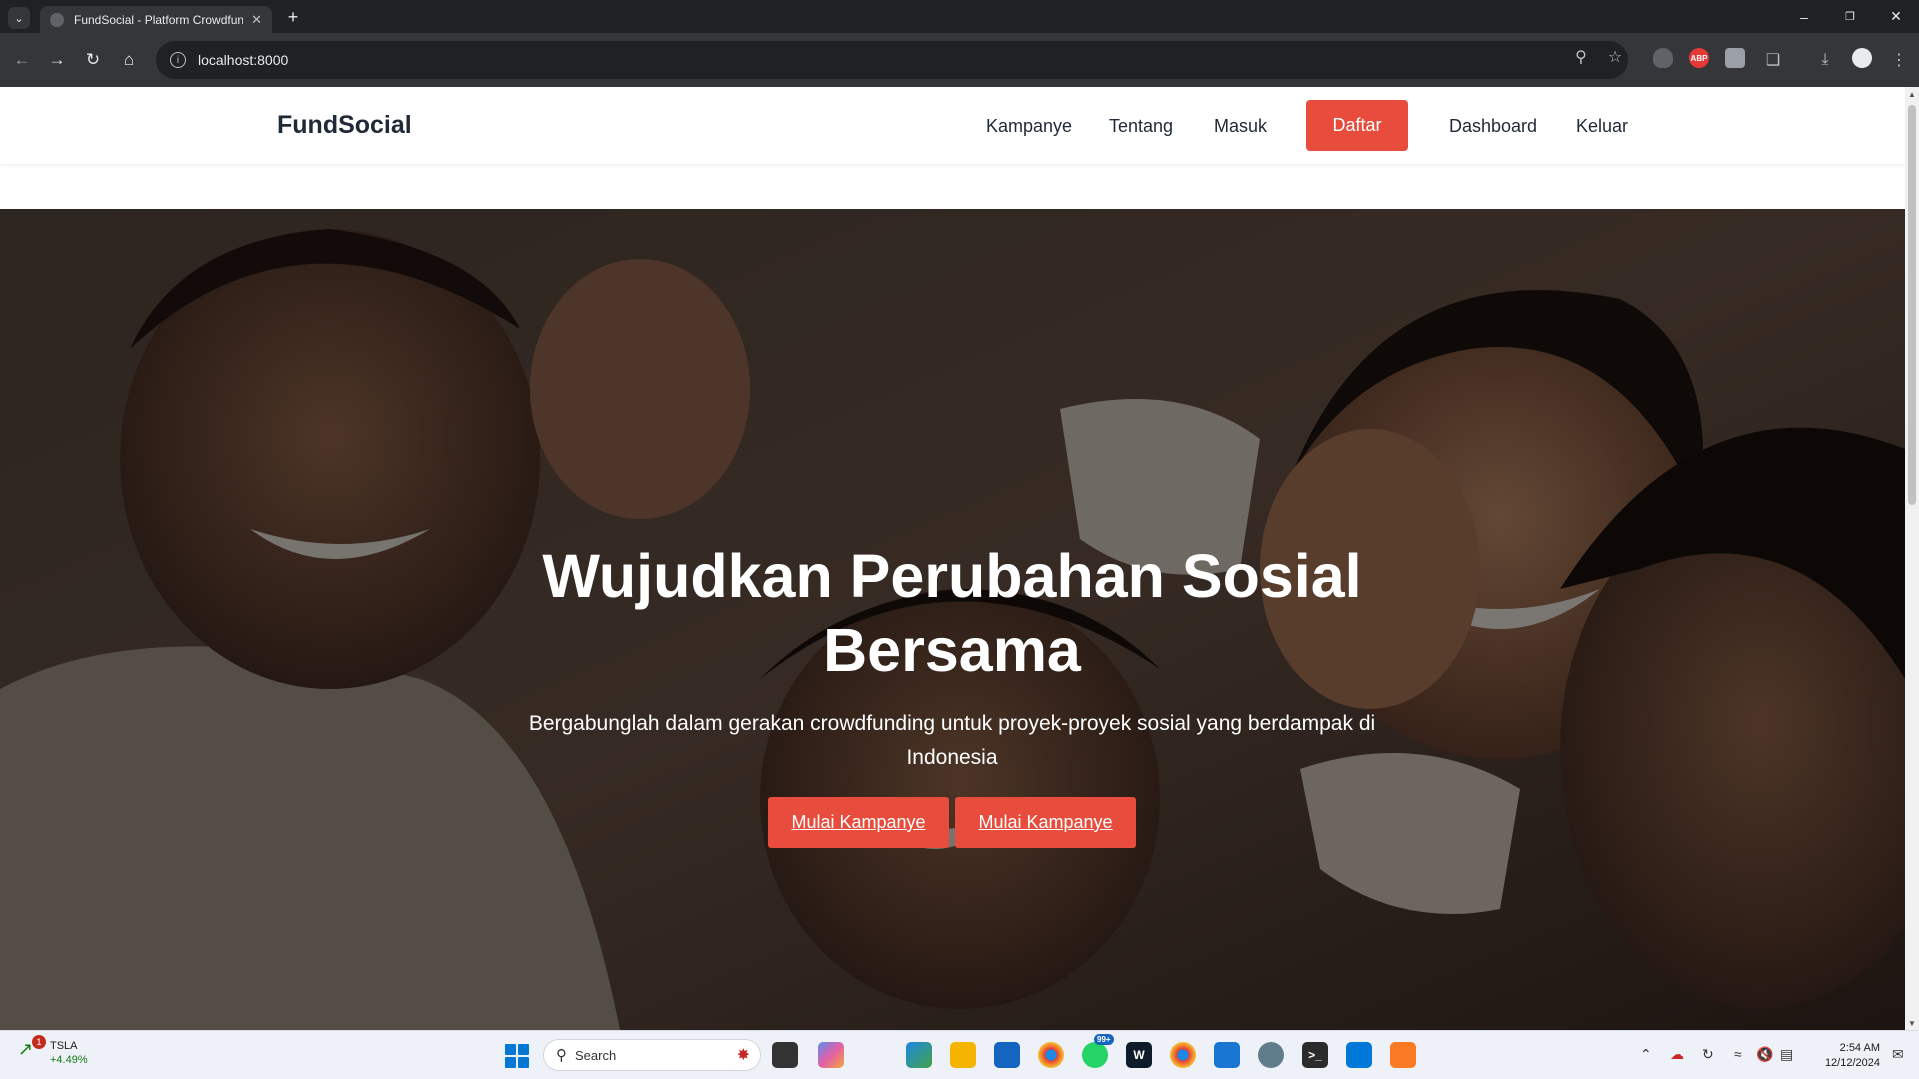 The height and width of the screenshot is (1079, 1919). I want to click on scroll-thumb, so click(1912, 305).